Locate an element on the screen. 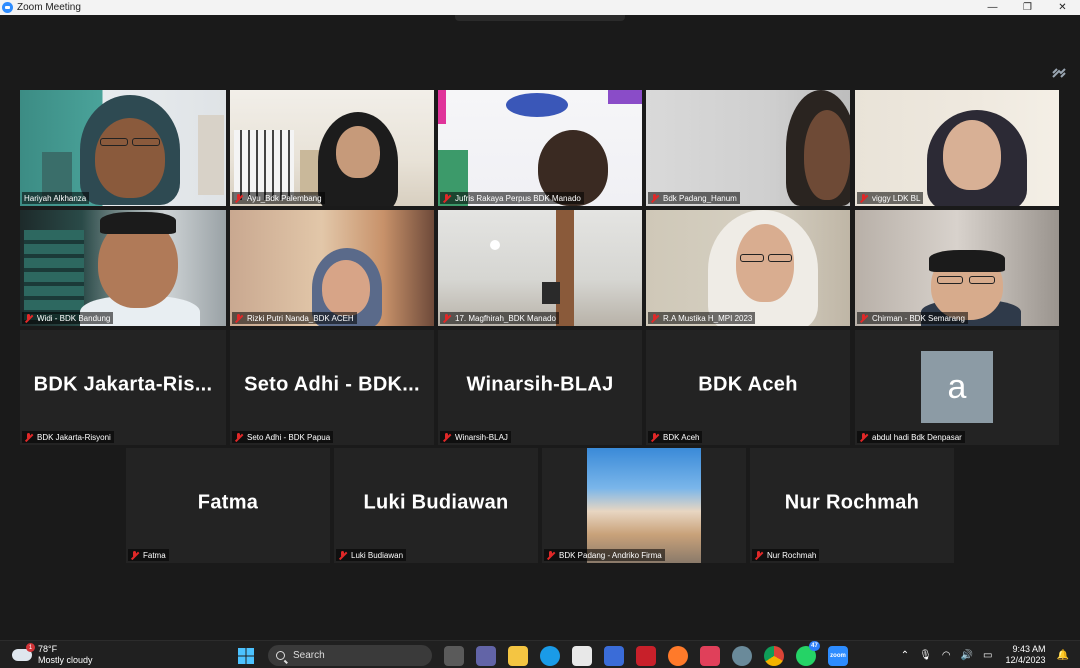  no-video-tile: Winarsih-BLAJ Winarsih-BLAJ is located at coordinates (540, 387).